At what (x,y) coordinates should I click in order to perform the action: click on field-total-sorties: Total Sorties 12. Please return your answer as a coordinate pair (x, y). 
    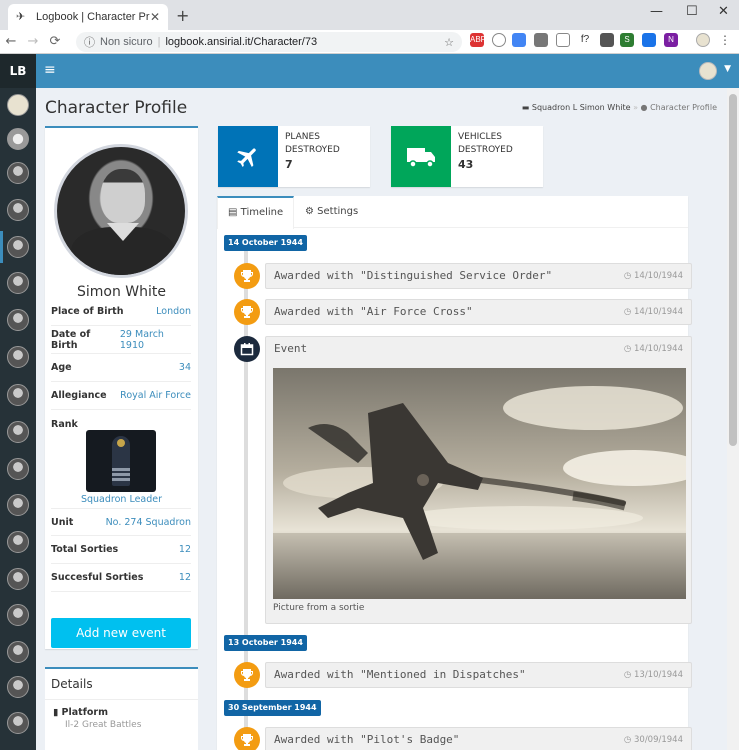
    Looking at the image, I should click on (121, 550).